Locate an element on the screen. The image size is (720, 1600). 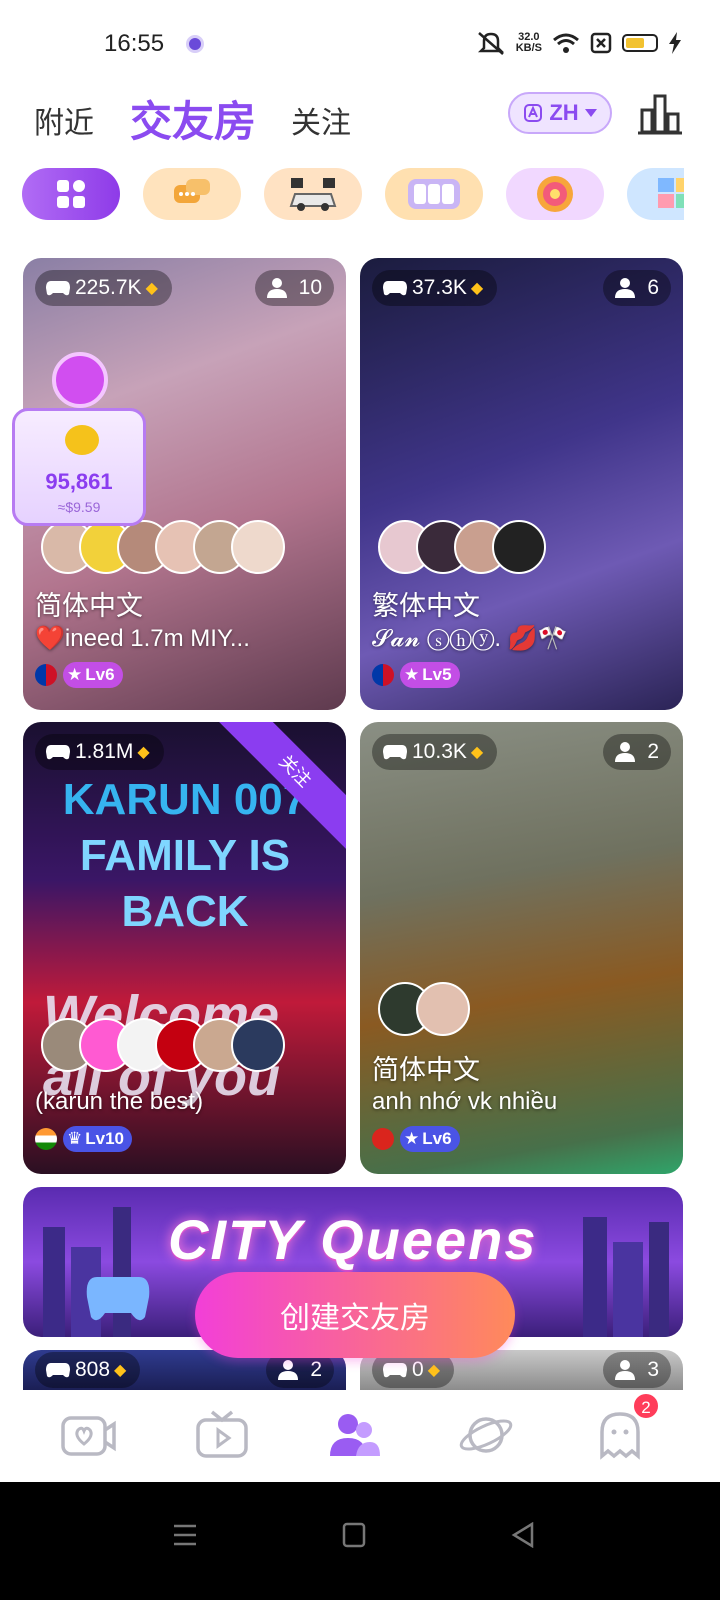
coin-reward-widget: 95,861 ≈$9.59 is located at coordinates (79, 440).